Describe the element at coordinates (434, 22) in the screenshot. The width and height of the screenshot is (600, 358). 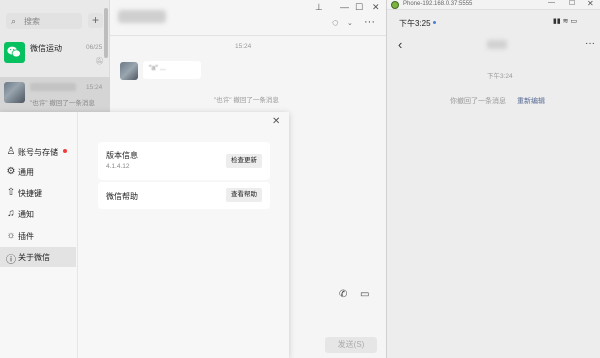
I see `status-dot` at that location.